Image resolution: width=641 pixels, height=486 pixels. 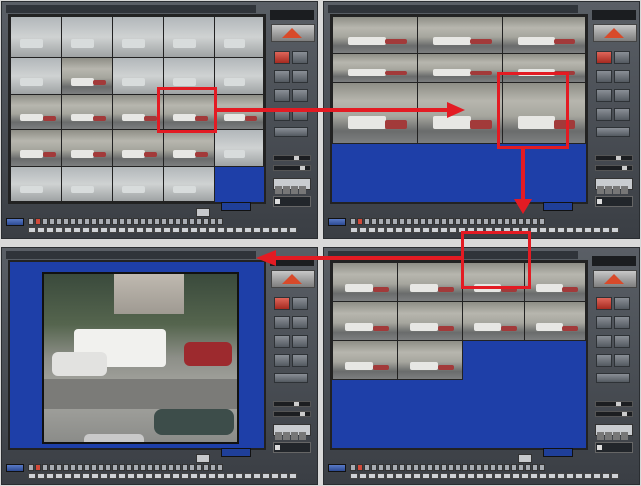 I want to click on arrow-head-right-icon, so click(x=456, y=110).